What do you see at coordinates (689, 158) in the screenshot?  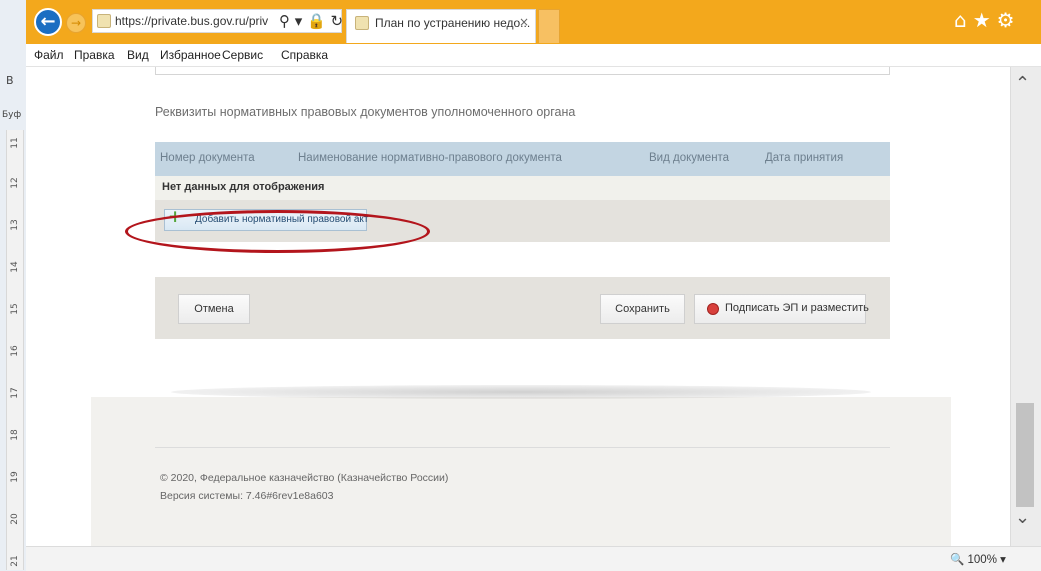 I see `column-header-type: Вид документа` at bounding box center [689, 158].